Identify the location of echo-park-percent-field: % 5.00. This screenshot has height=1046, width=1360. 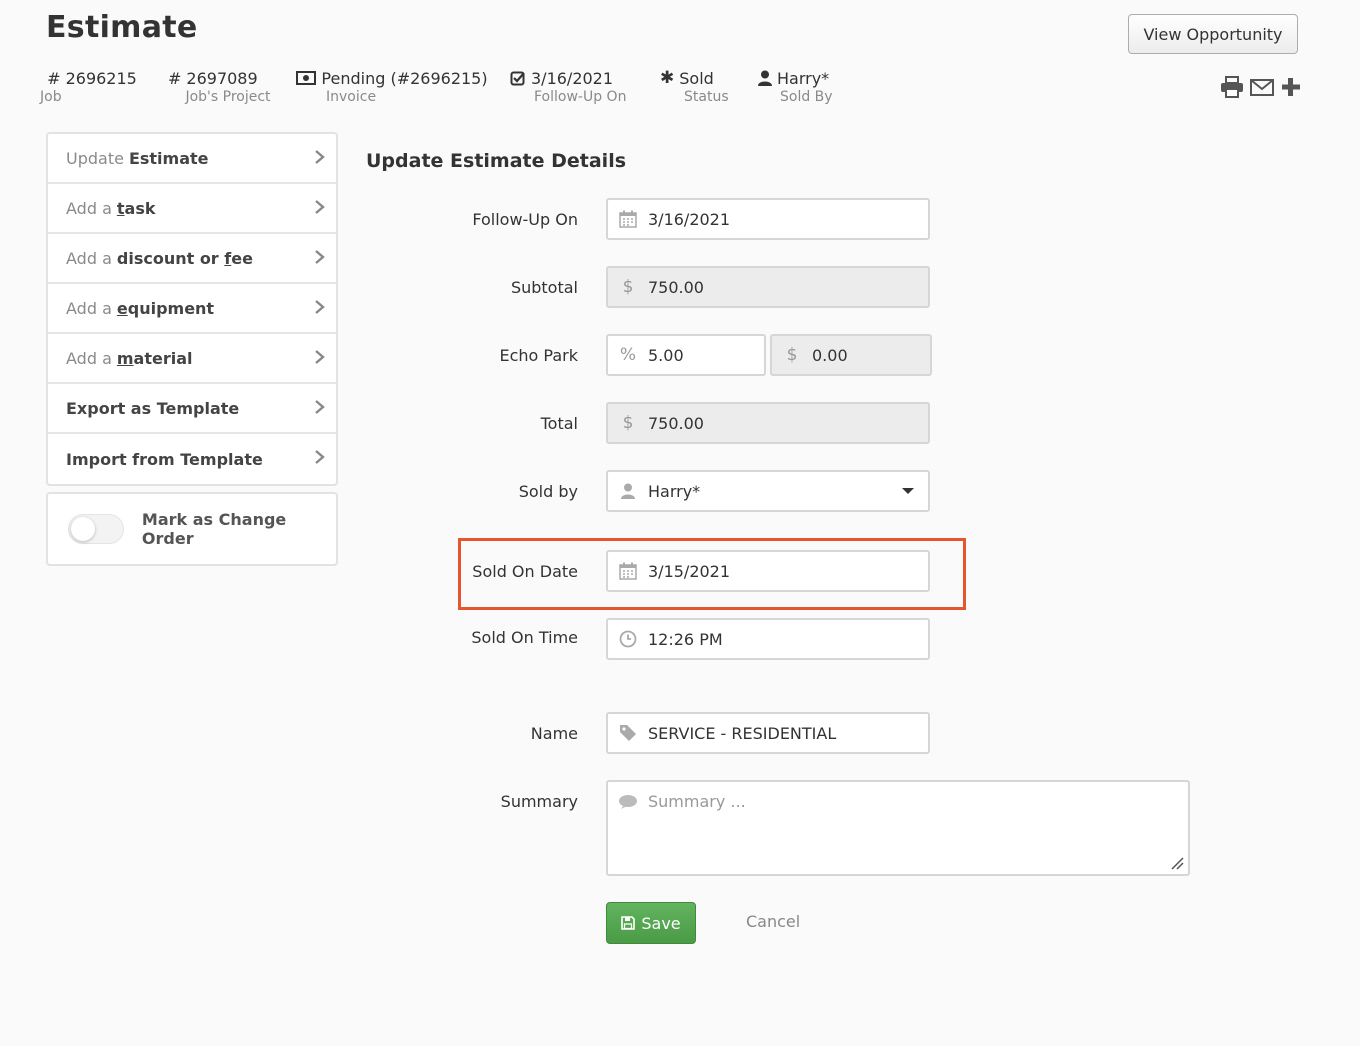
(686, 355).